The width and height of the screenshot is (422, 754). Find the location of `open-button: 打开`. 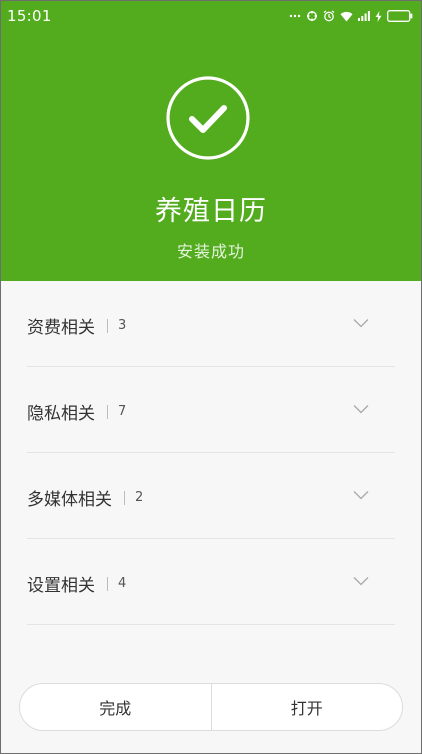

open-button: 打开 is located at coordinates (307, 707).